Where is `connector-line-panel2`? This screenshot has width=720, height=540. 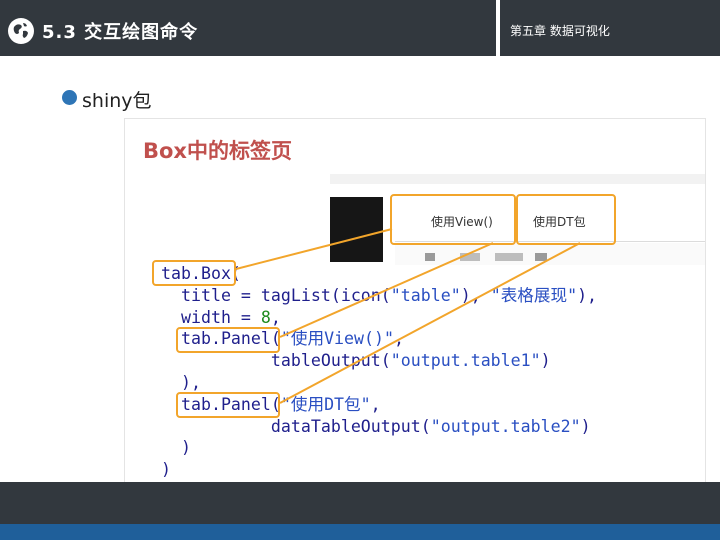
connector-line-panel2 is located at coordinates (430, 323).